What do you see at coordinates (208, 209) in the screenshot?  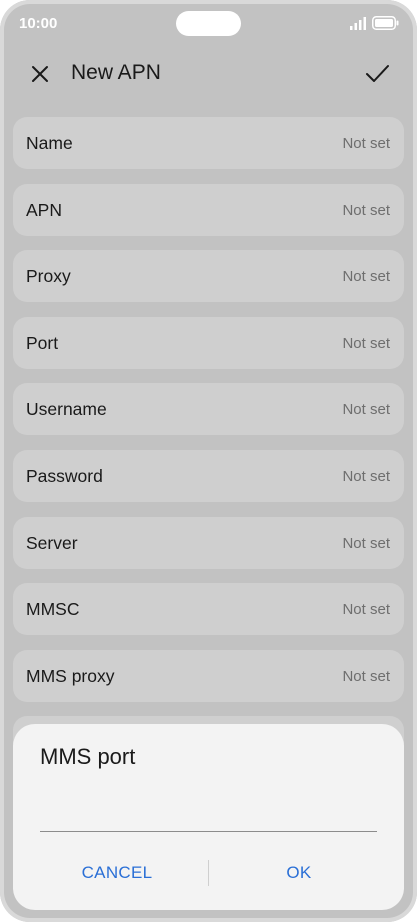 I see `setting-row-apn: APN Not set` at bounding box center [208, 209].